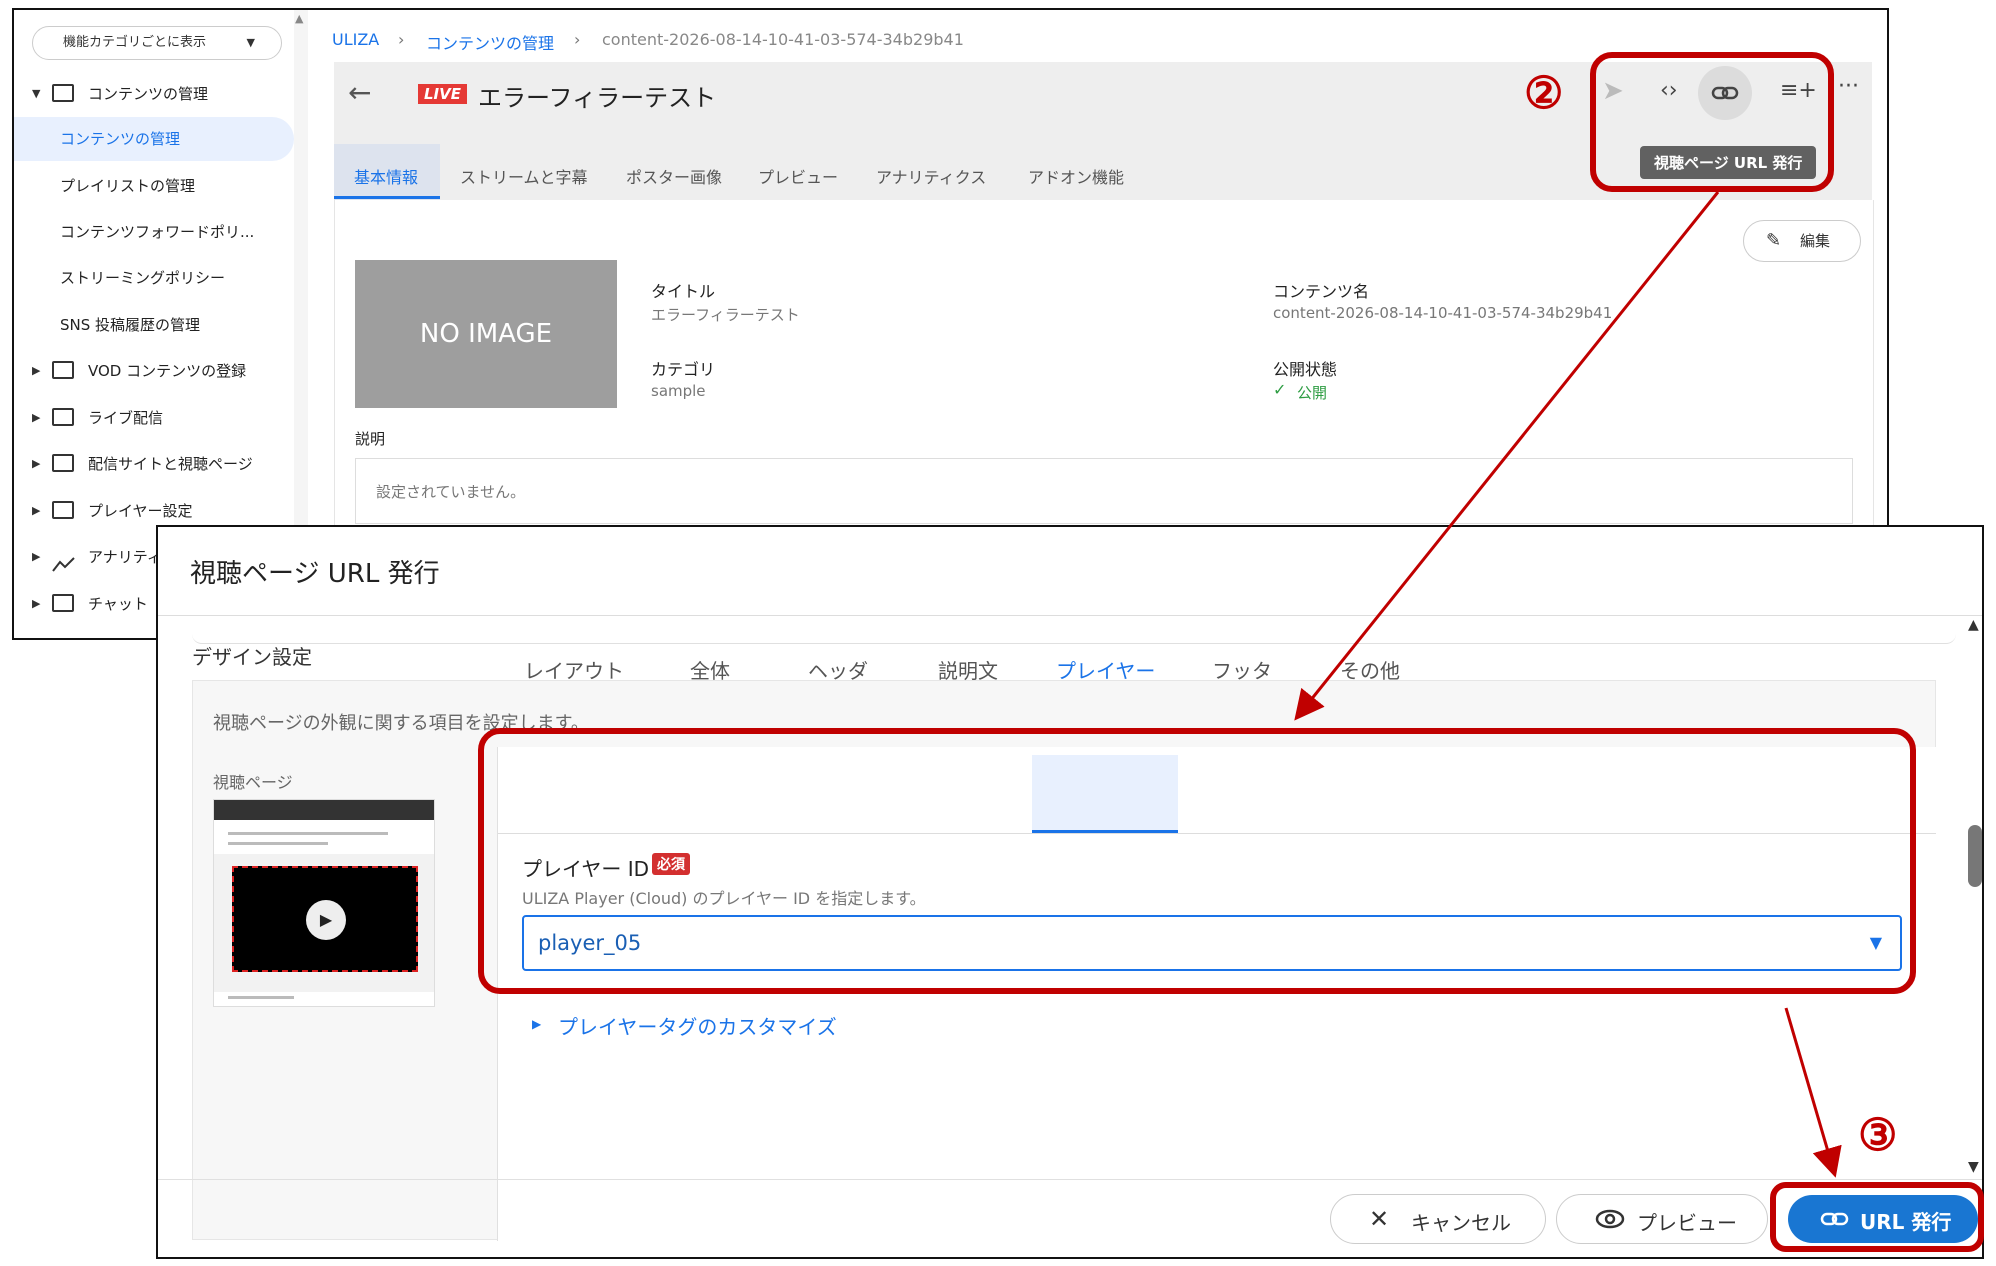 The height and width of the screenshot is (1266, 1996). I want to click on annotation-arrow-step2, so click(1507, 456).